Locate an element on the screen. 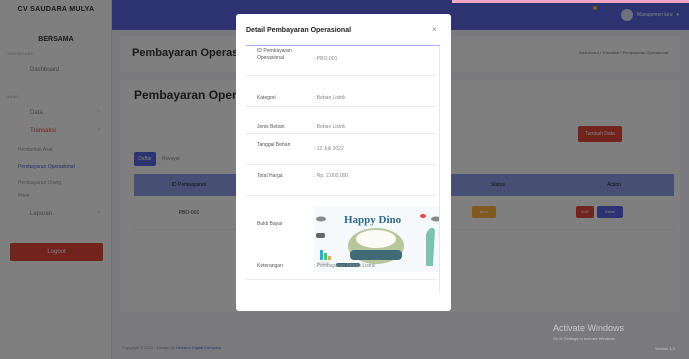 This screenshot has height=359, width=689. detail-row-id: ID Pembayaran Operasional : PBO-001 is located at coordinates (341, 61).